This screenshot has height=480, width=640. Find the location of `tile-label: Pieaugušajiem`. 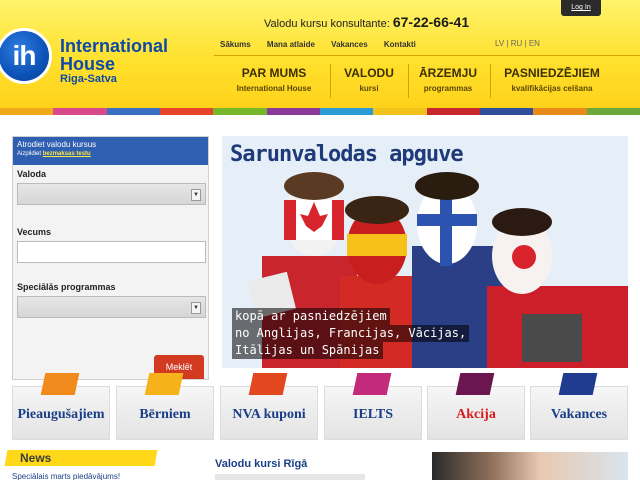

tile-label: Pieaugušajiem is located at coordinates (61, 414).